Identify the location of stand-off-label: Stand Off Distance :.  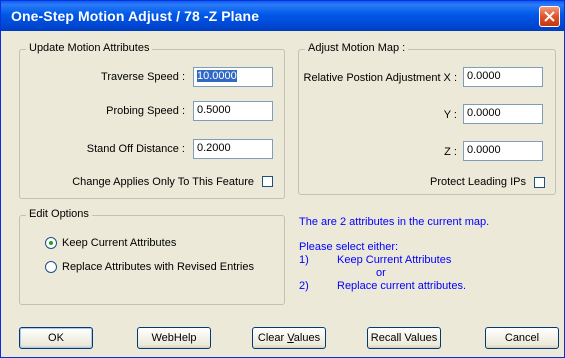
(135, 149).